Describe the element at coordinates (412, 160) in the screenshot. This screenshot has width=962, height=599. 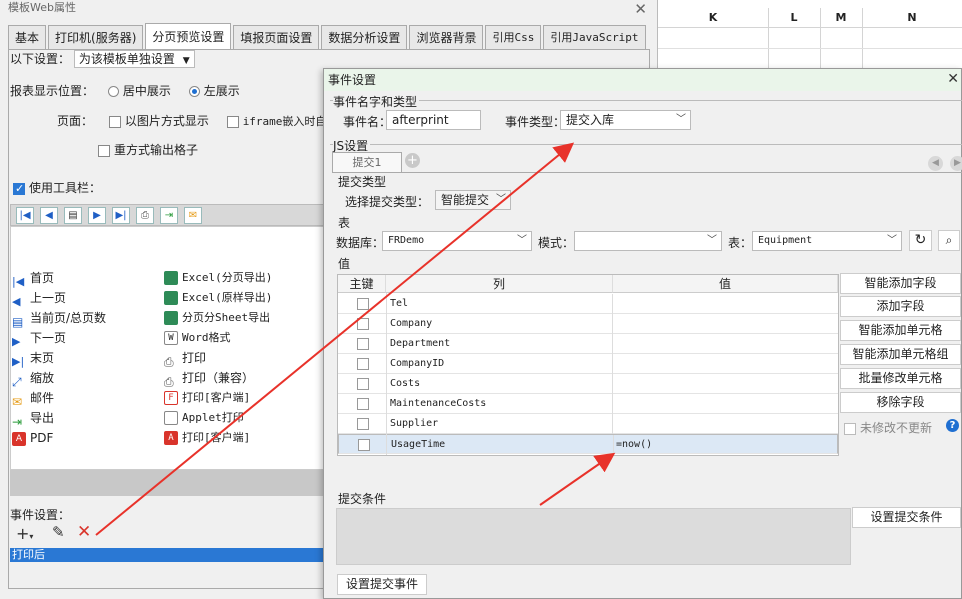
I see `add-tab-icon: +` at that location.